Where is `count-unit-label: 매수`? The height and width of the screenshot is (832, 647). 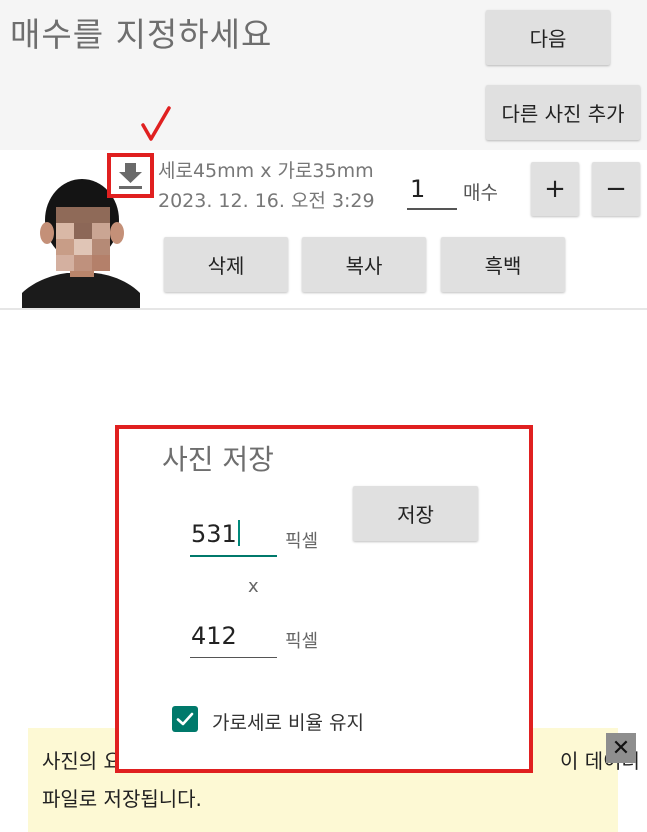 count-unit-label: 매수 is located at coordinates (480, 193).